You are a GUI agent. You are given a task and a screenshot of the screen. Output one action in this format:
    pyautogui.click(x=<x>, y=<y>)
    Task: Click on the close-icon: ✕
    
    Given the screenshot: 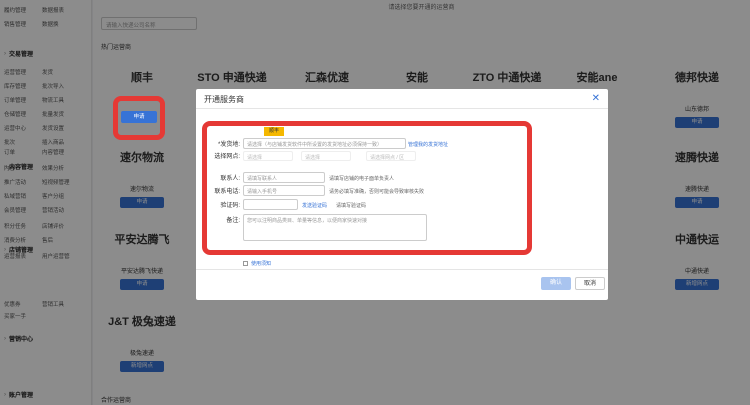 What is the action you would take?
    pyautogui.click(x=596, y=98)
    